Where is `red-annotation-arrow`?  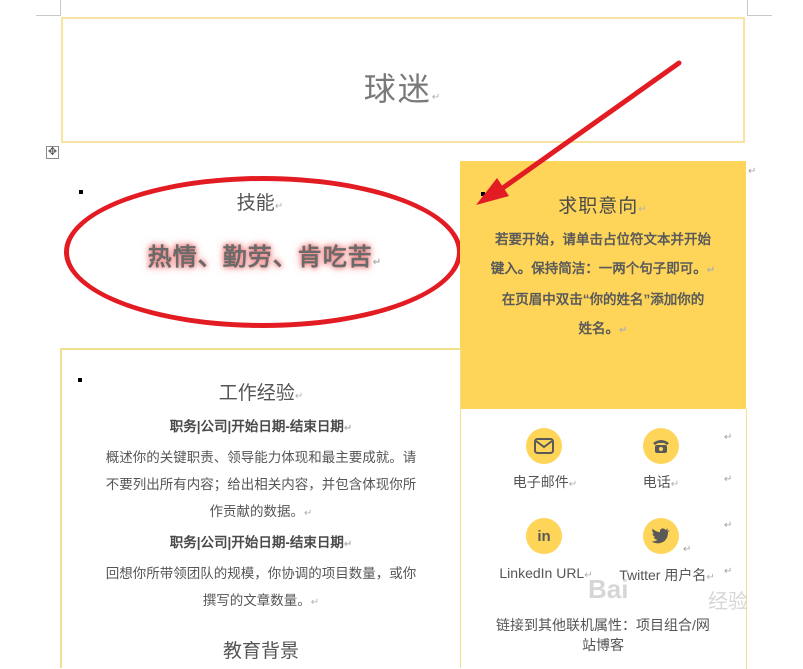
red-annotation-arrow is located at coordinates (579, 132).